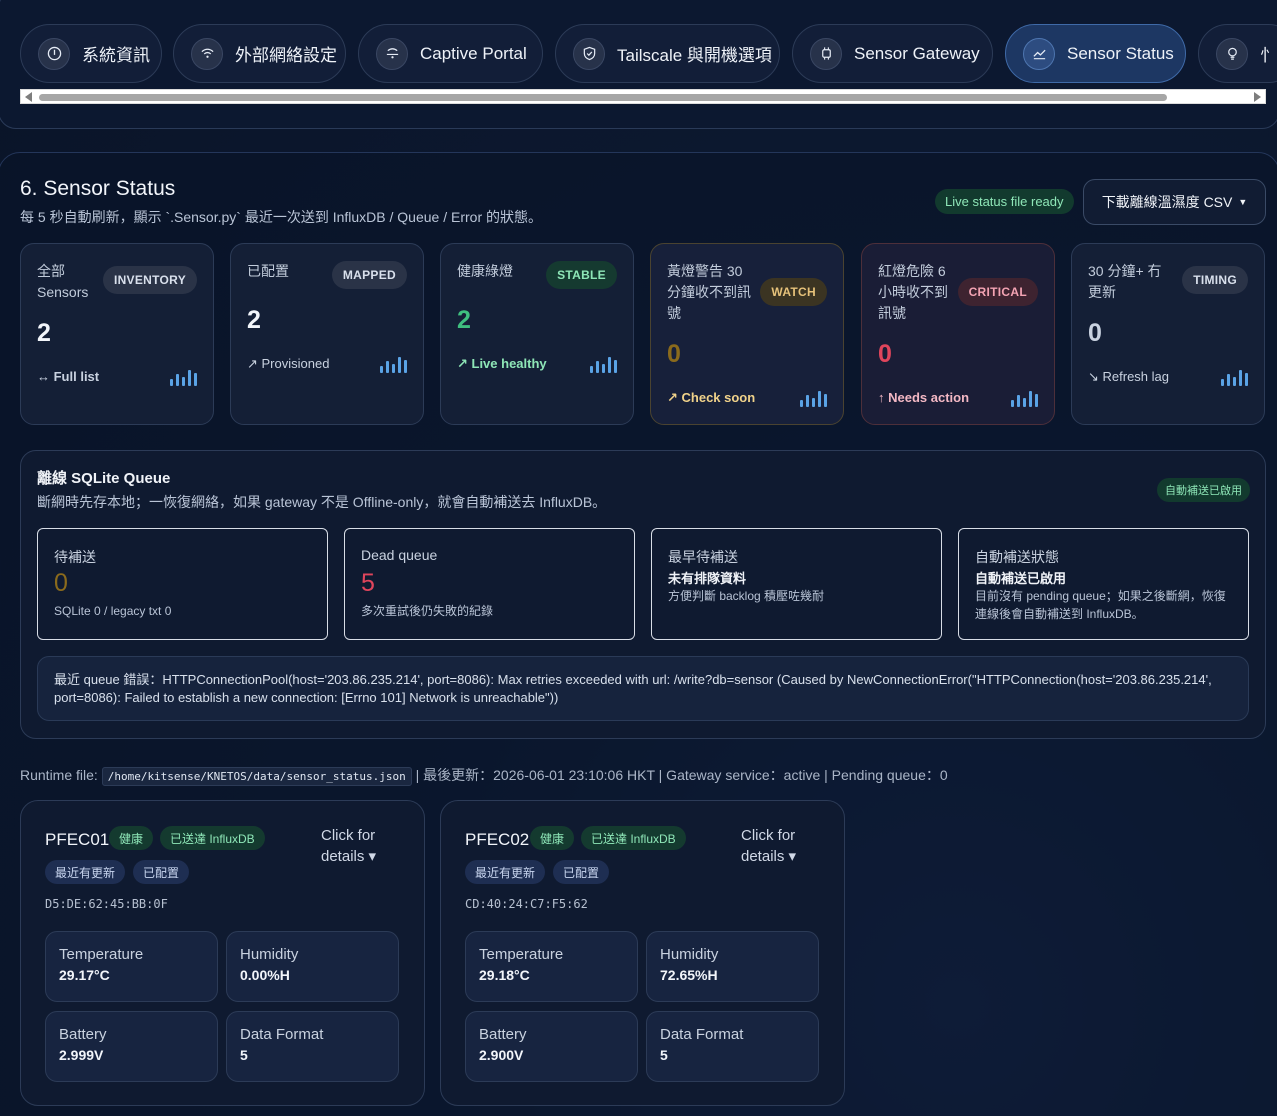  I want to click on info-icon, so click(54, 53).